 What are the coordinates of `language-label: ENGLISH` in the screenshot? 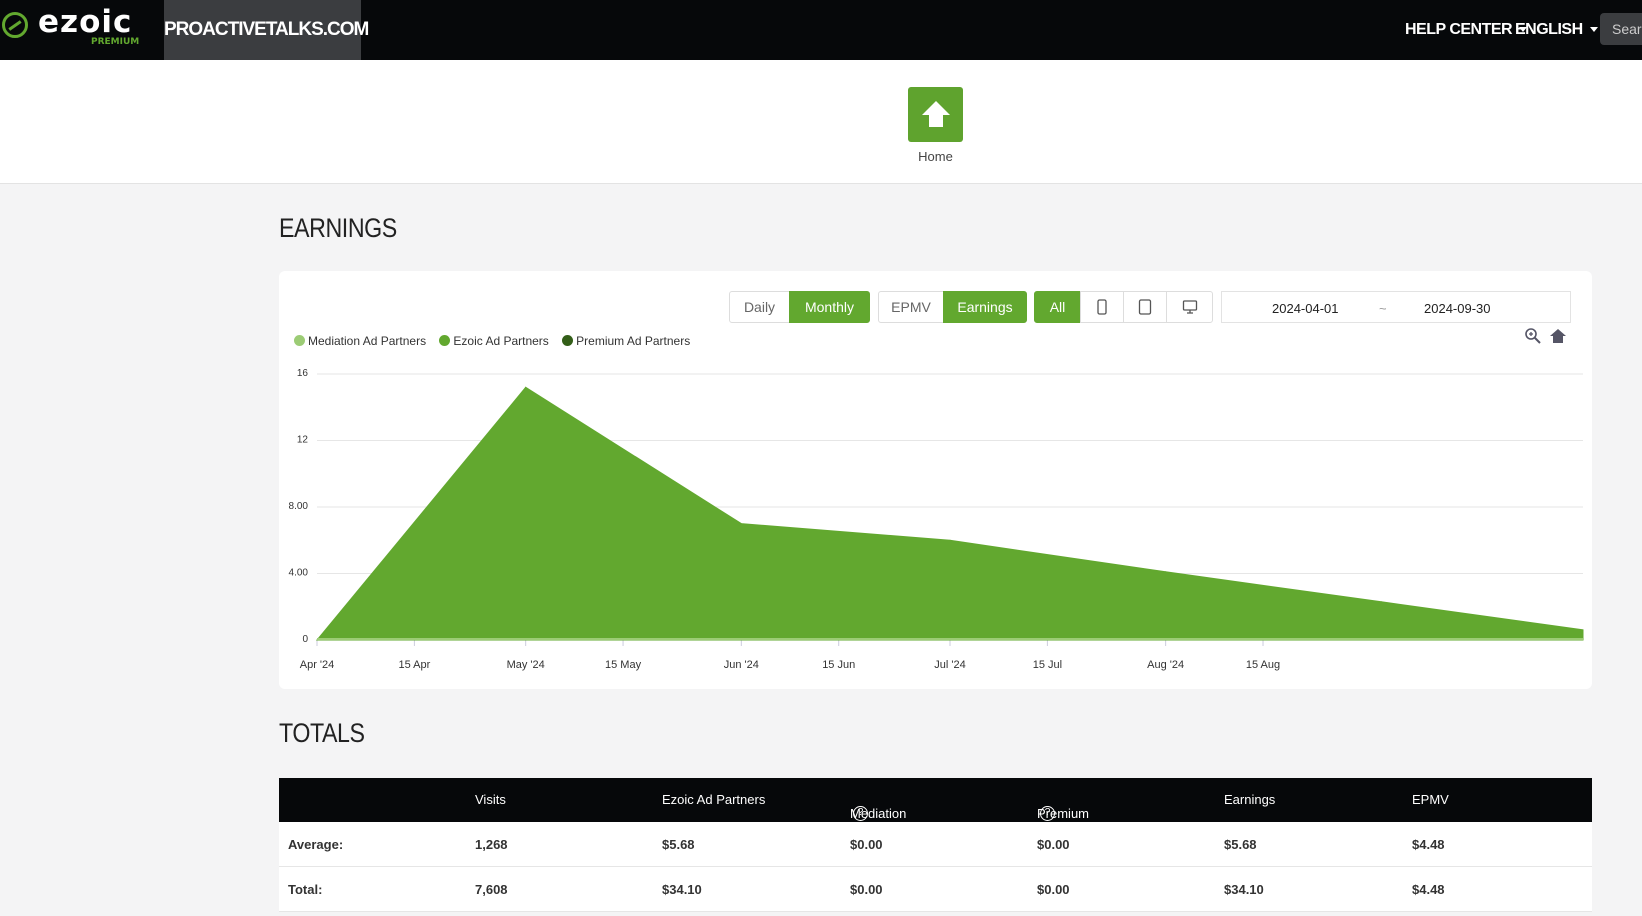 It's located at (1549, 29).